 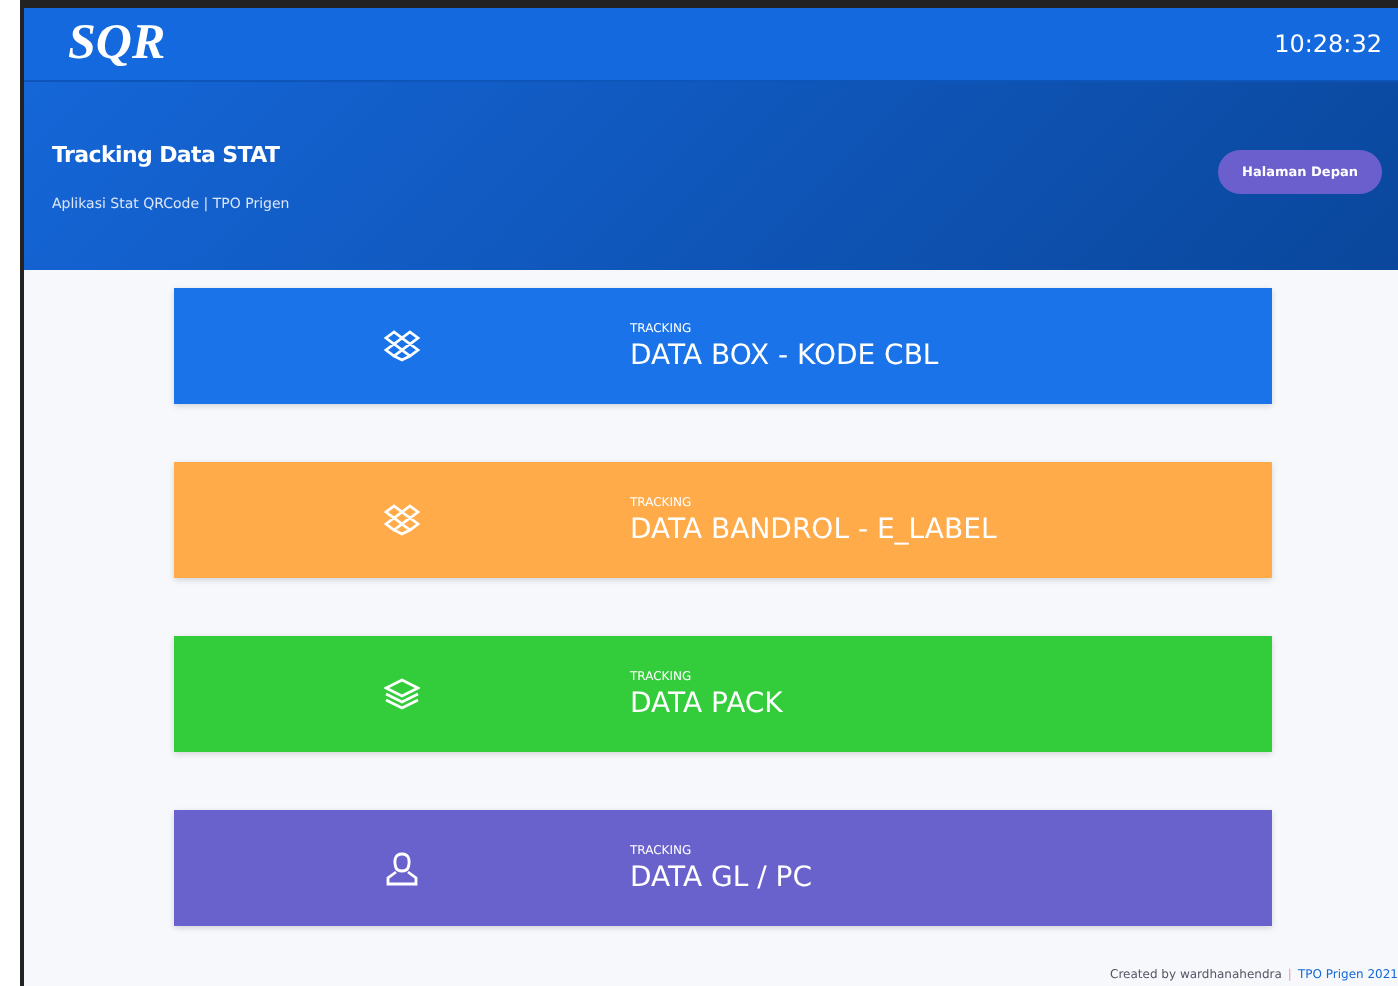 I want to click on layers-icon, so click(x=402, y=694).